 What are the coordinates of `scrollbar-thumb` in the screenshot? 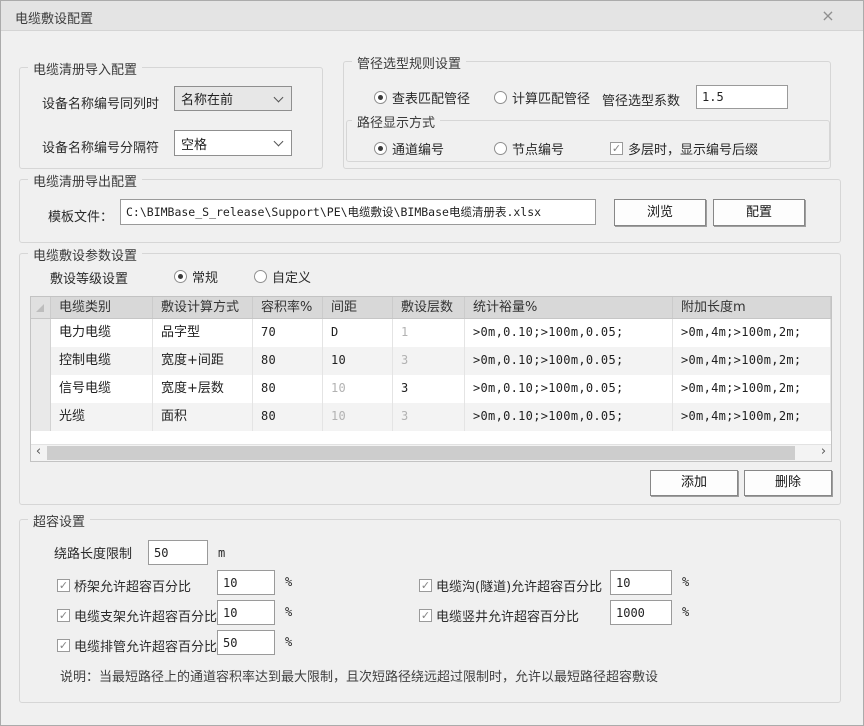 It's located at (421, 453).